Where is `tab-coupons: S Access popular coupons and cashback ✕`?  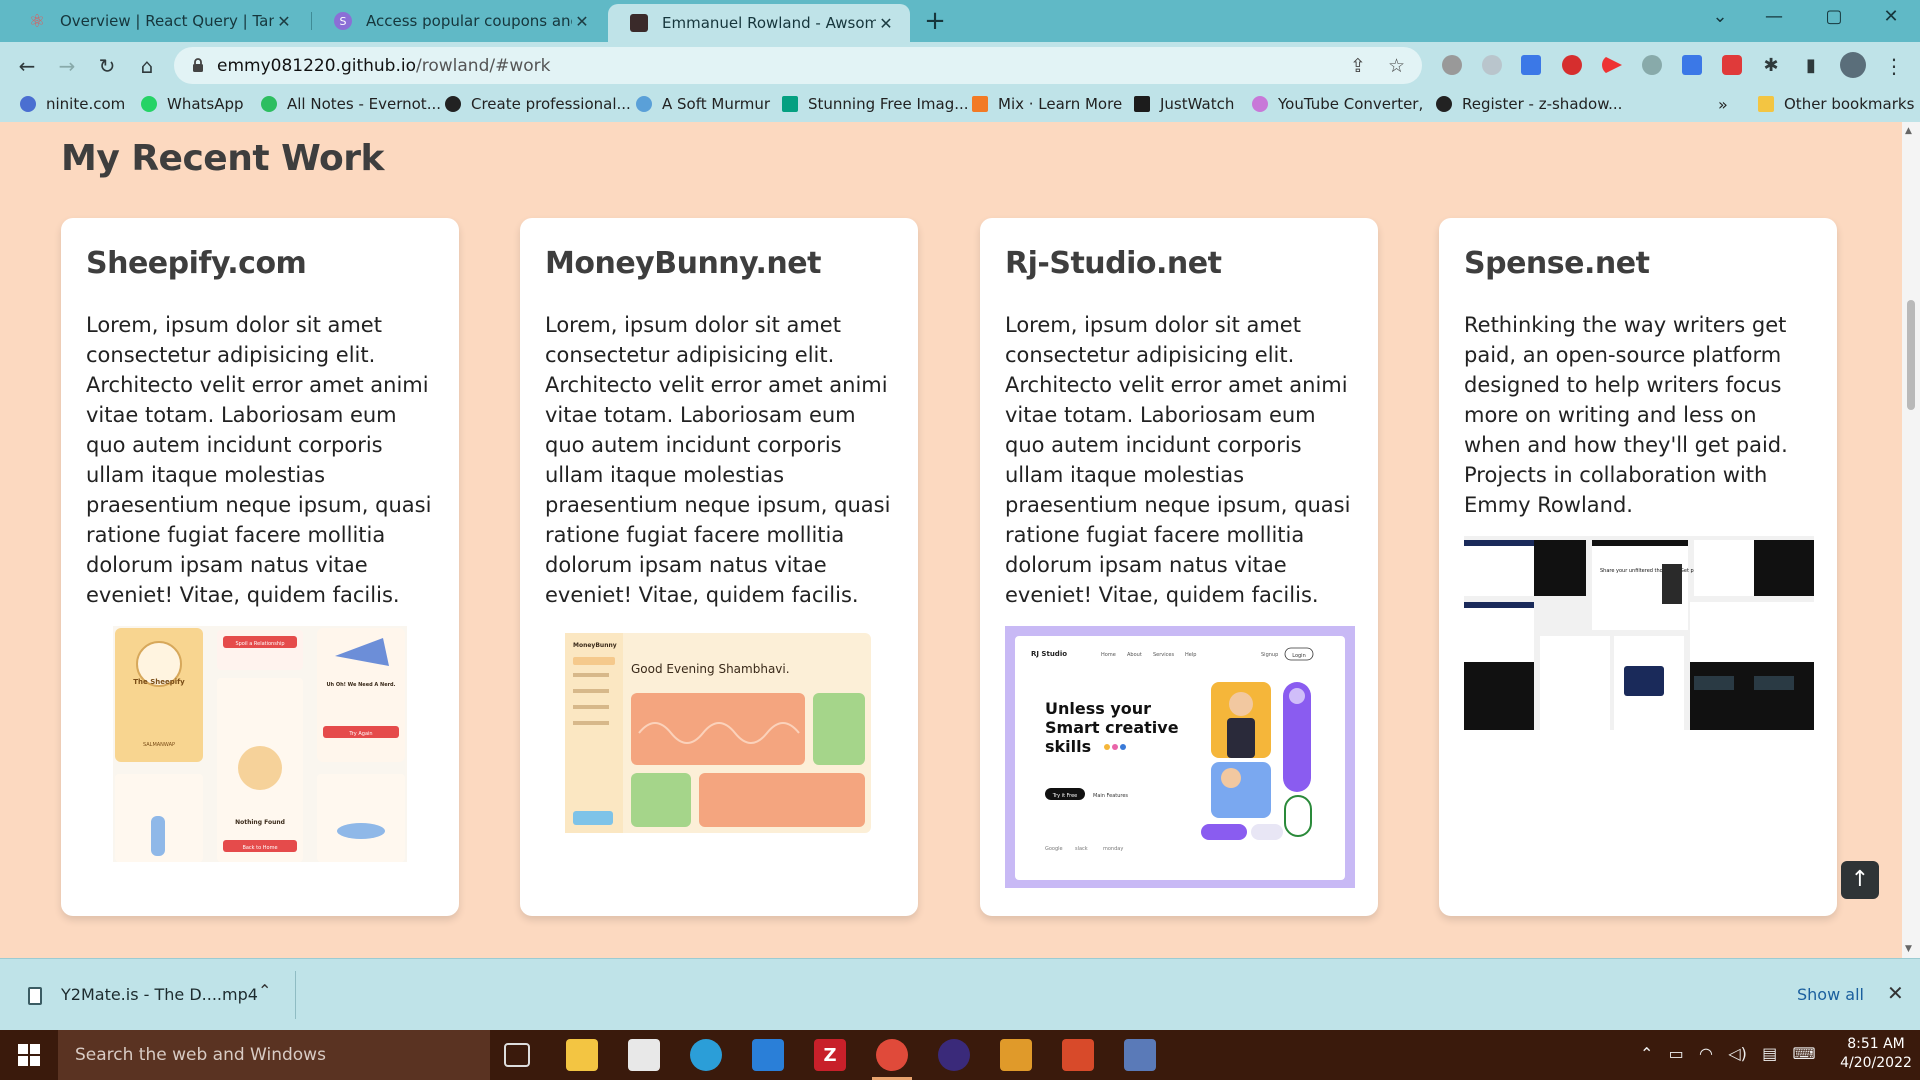 tab-coupons: S Access popular coupons and cashback ✕ is located at coordinates (459, 21).